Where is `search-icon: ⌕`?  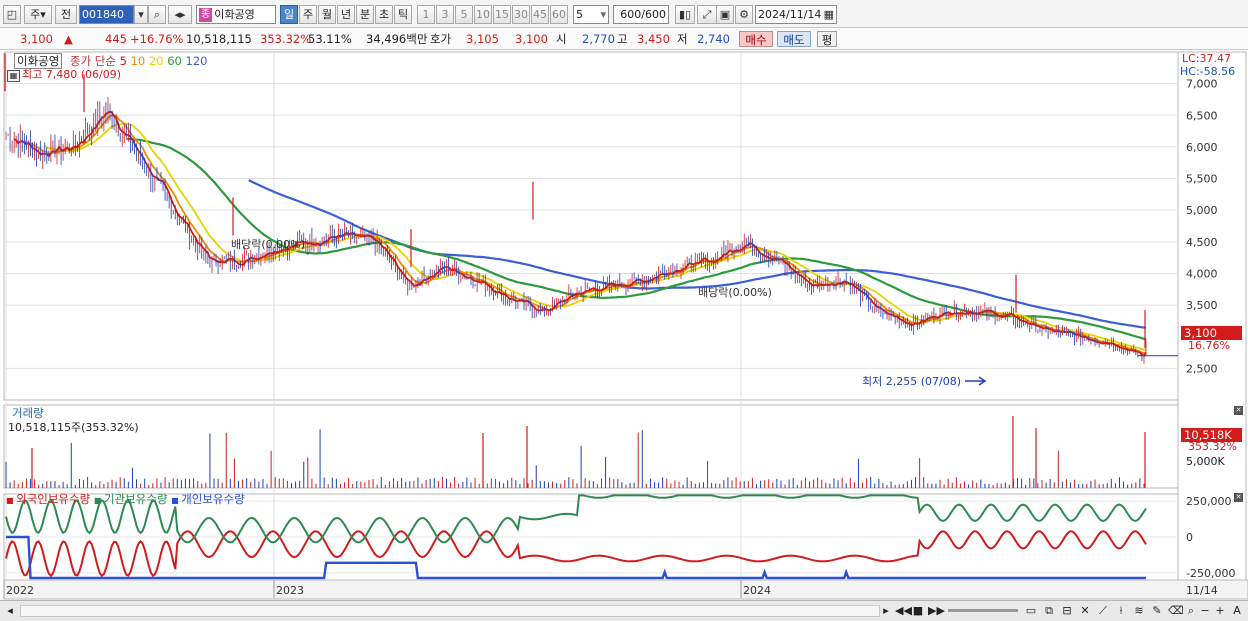 search-icon: ⌕ is located at coordinates (157, 14).